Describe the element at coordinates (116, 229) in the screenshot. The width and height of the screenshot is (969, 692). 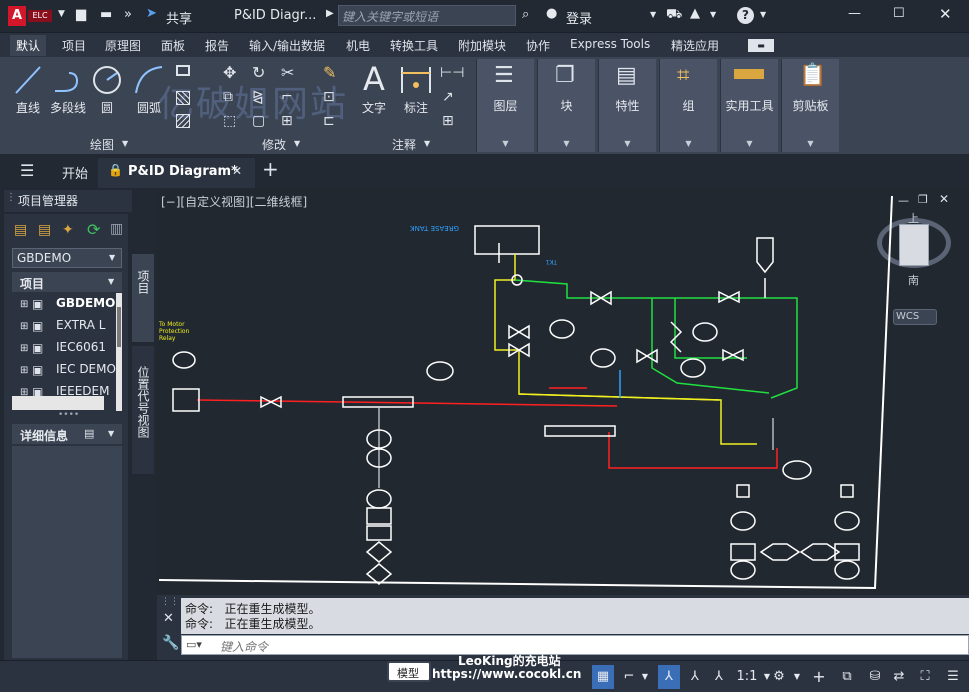
I see `project-tasks-icon: ▥` at that location.